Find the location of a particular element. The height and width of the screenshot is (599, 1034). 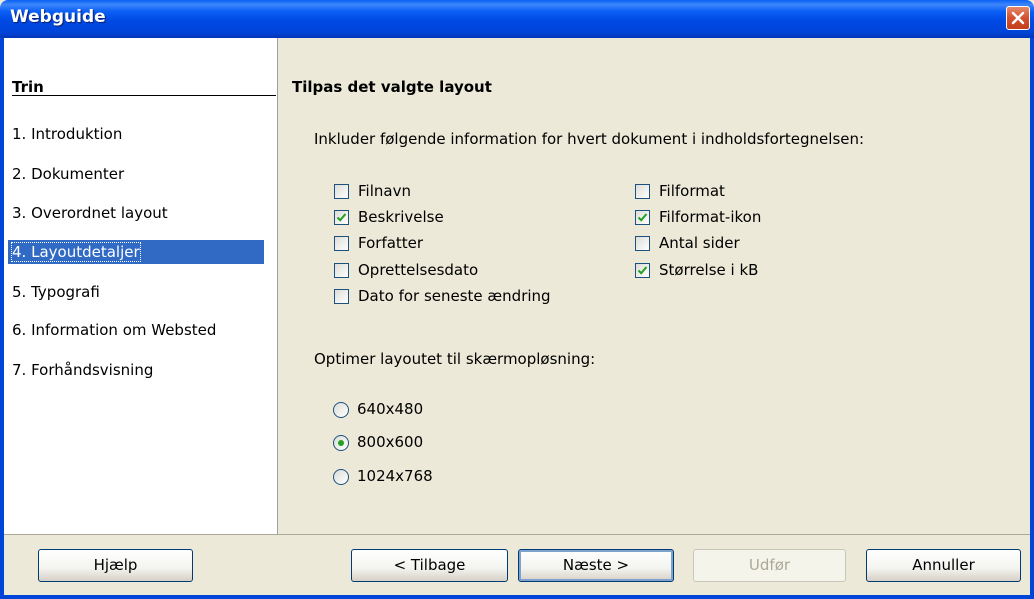

step-layoutdetaljer: 4. Layoutdetaljer is located at coordinates (136, 252).